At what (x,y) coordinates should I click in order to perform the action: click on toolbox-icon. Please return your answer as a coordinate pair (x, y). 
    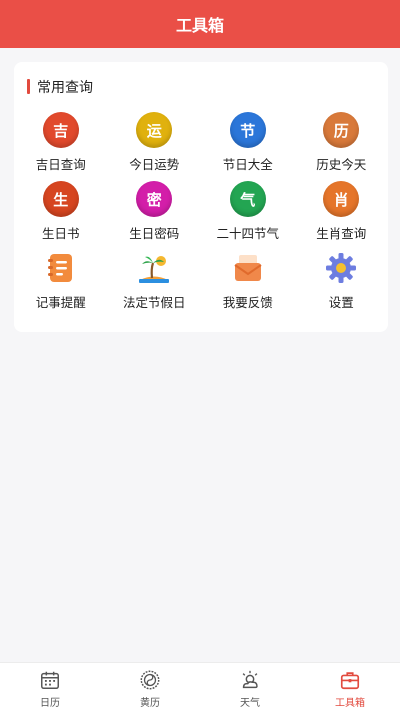
    Looking at the image, I should click on (350, 681).